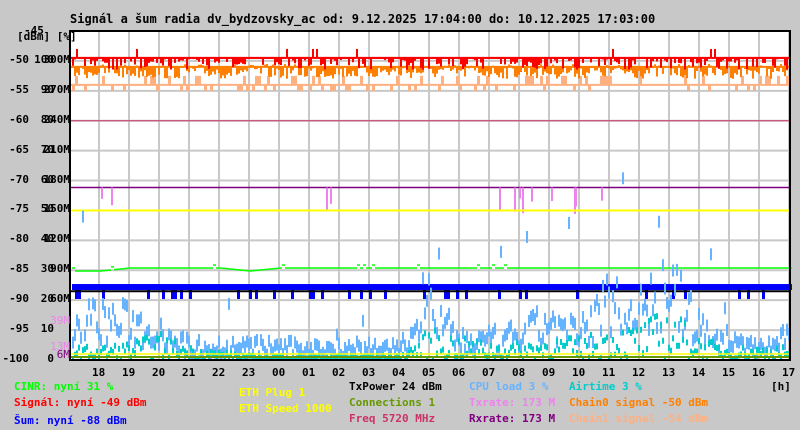 The width and height of the screenshot is (800, 430). Describe the element at coordinates (639, 372) in the screenshot. I see `x-tick-label: 12` at that location.